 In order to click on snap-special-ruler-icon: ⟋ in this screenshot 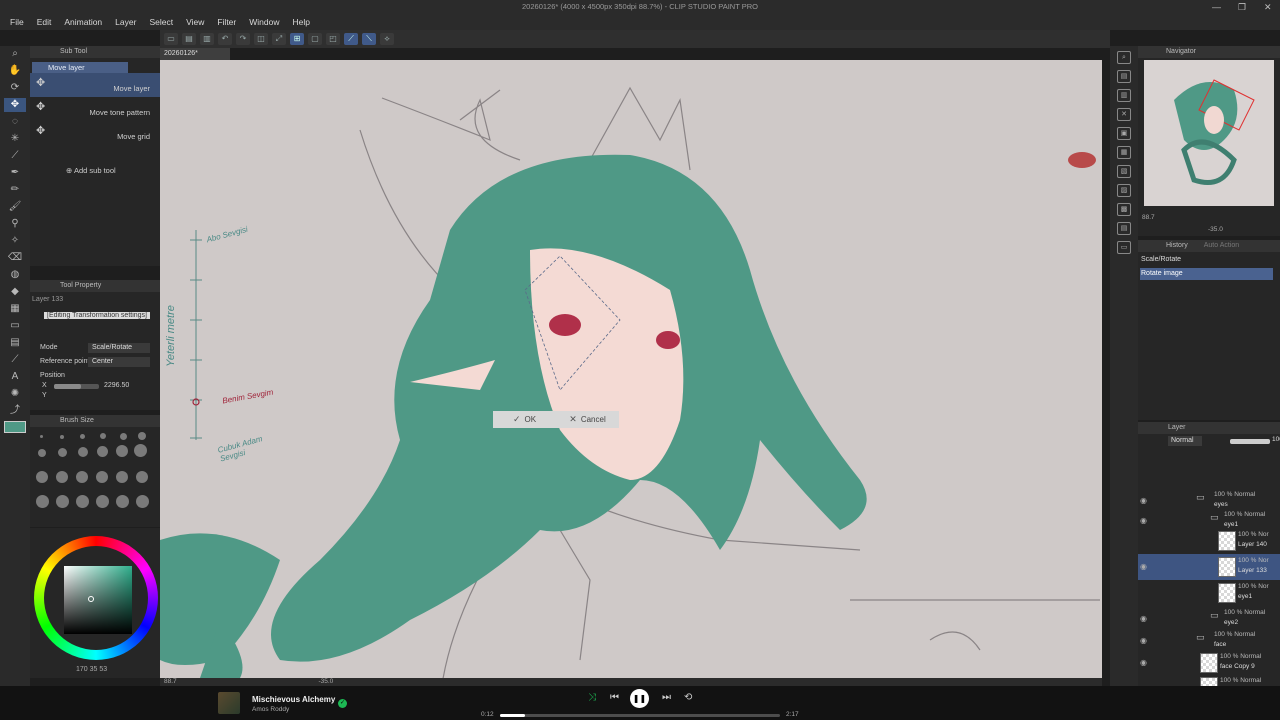, I will do `click(351, 39)`.